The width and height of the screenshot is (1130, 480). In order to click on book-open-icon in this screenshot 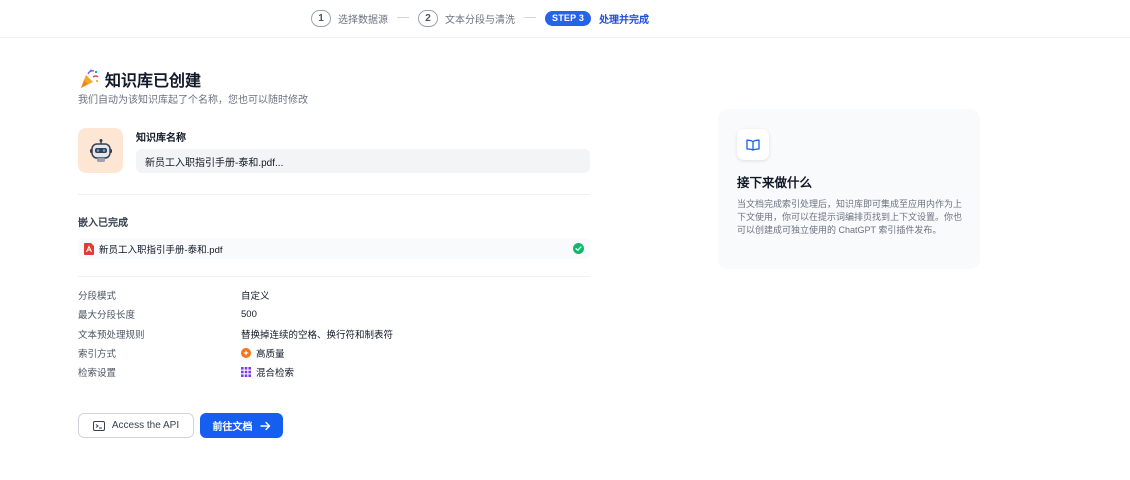, I will do `click(753, 145)`.